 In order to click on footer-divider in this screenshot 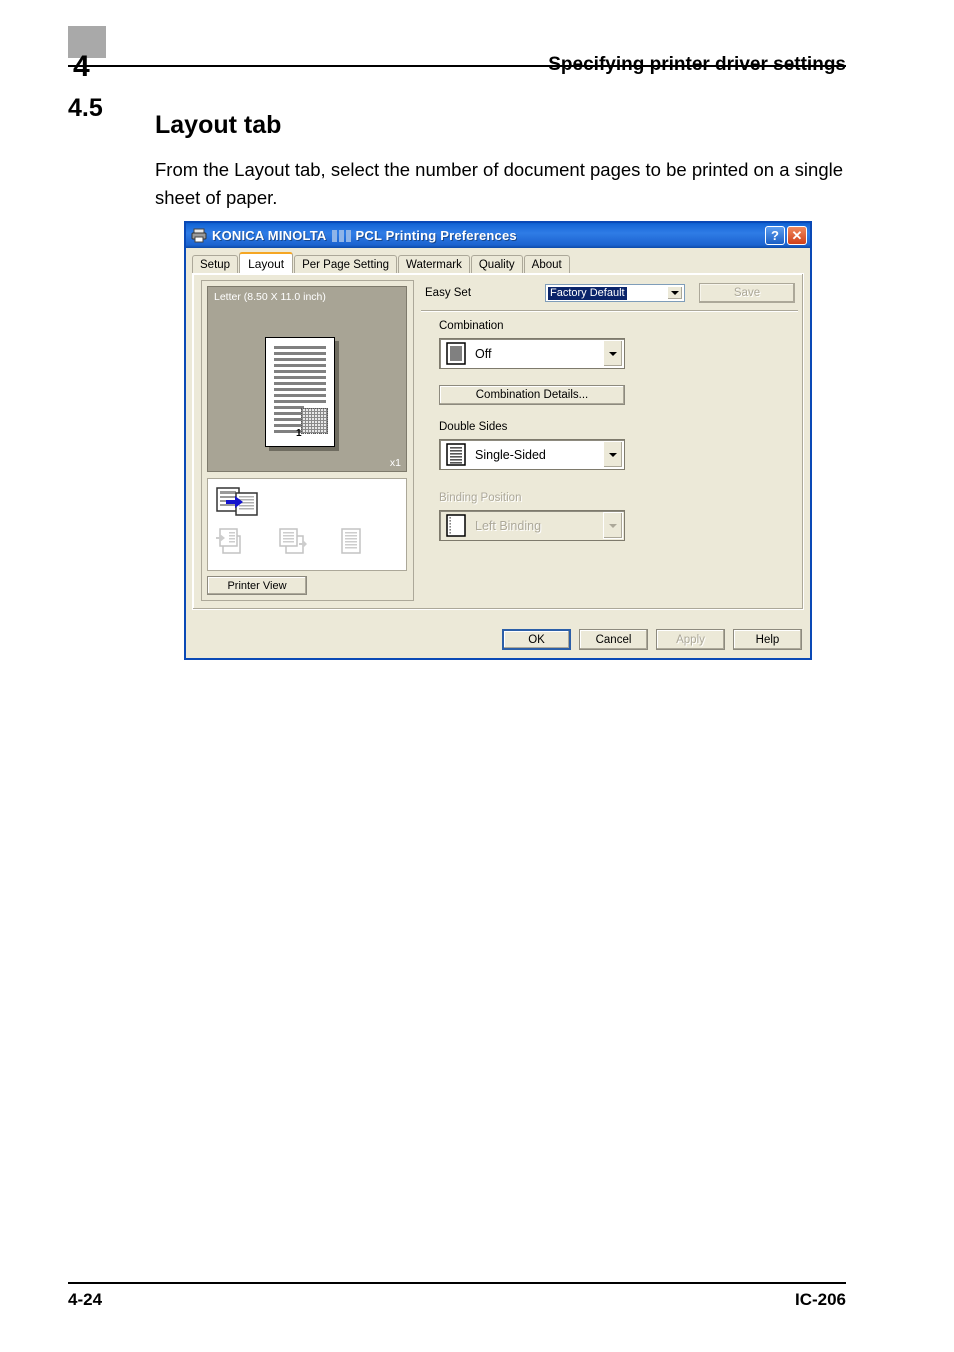, I will do `click(457, 1283)`.